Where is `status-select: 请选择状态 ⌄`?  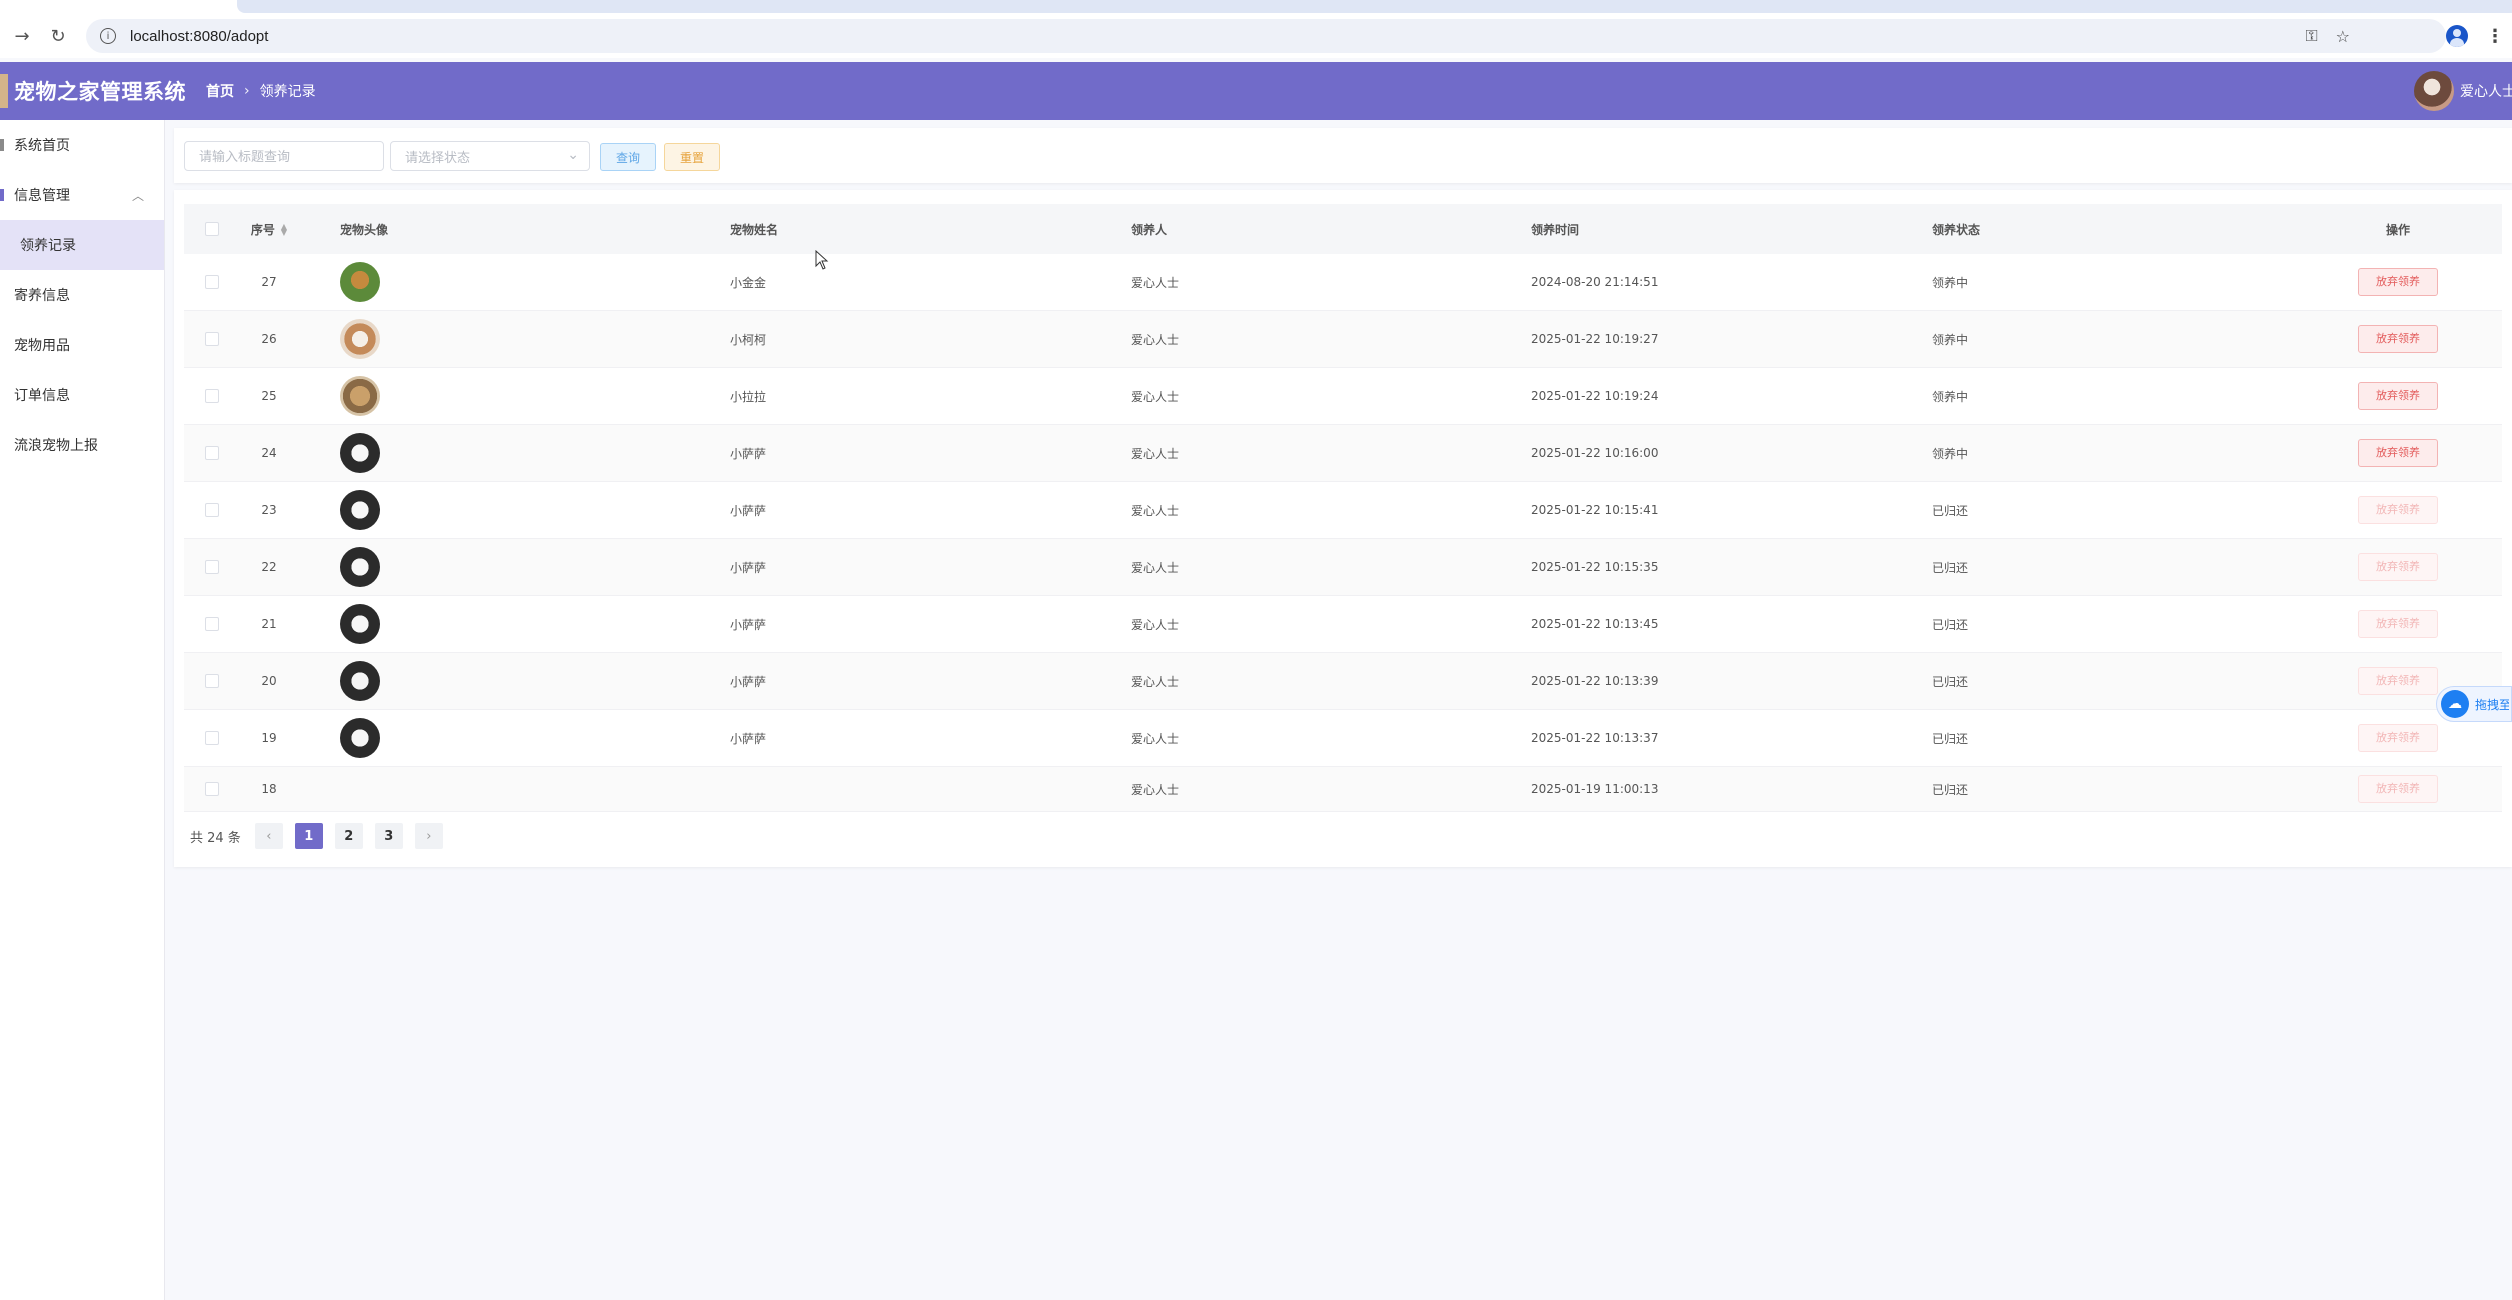
status-select: 请选择状态 ⌄ is located at coordinates (490, 156).